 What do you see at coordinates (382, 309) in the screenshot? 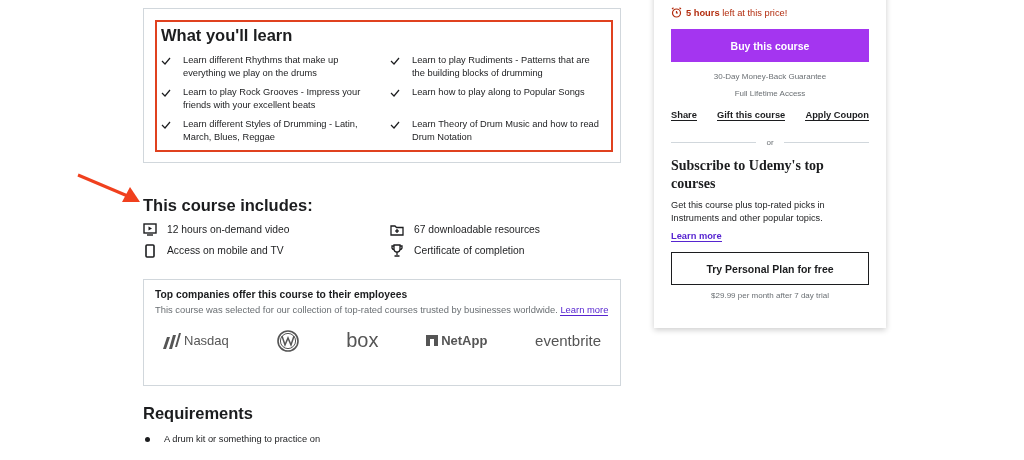
I see `companies-description: This course was selected for our collection of top-rated courses trusted by businesses worldwide. Learn more` at bounding box center [382, 309].